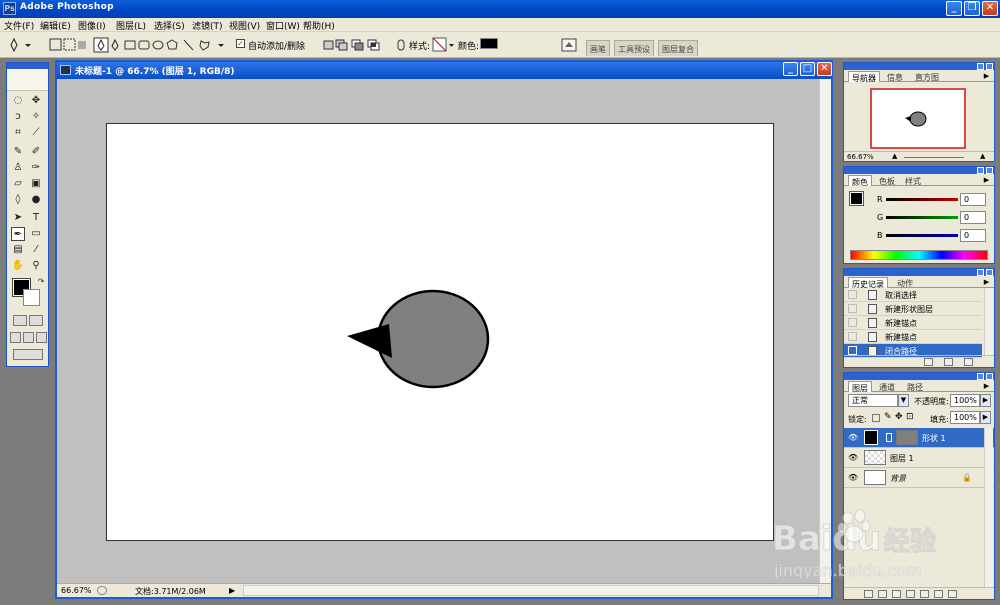 The height and width of the screenshot is (605, 1000). I want to click on channel-b-value: 0, so click(973, 235).